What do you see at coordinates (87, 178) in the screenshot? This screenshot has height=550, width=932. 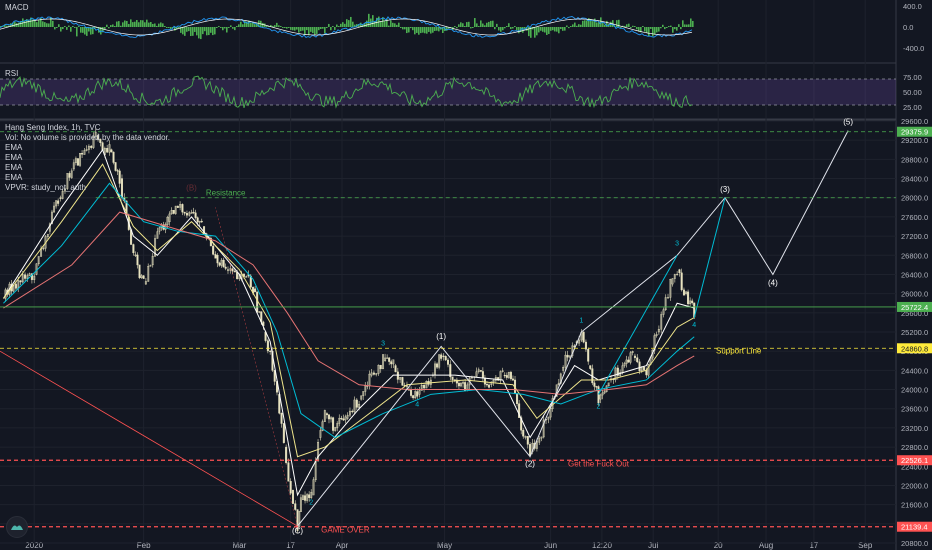 I see `ema-legend-4: EMA` at bounding box center [87, 178].